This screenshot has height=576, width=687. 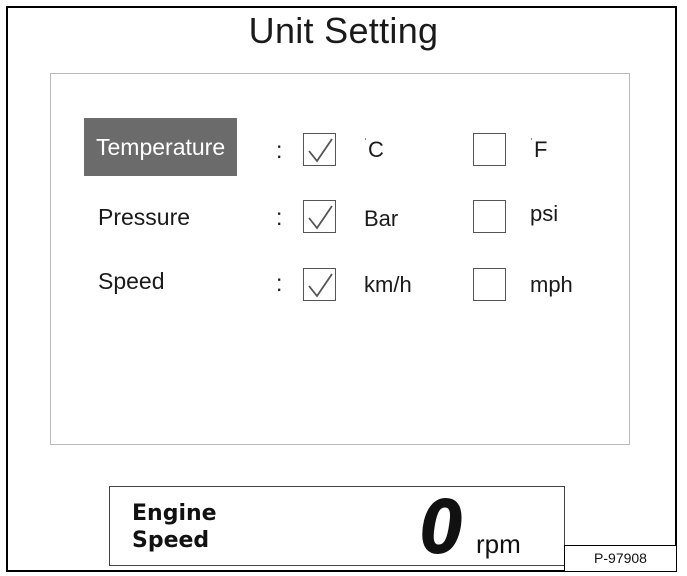 I want to click on page-title: Unit Setting, so click(x=343, y=30).